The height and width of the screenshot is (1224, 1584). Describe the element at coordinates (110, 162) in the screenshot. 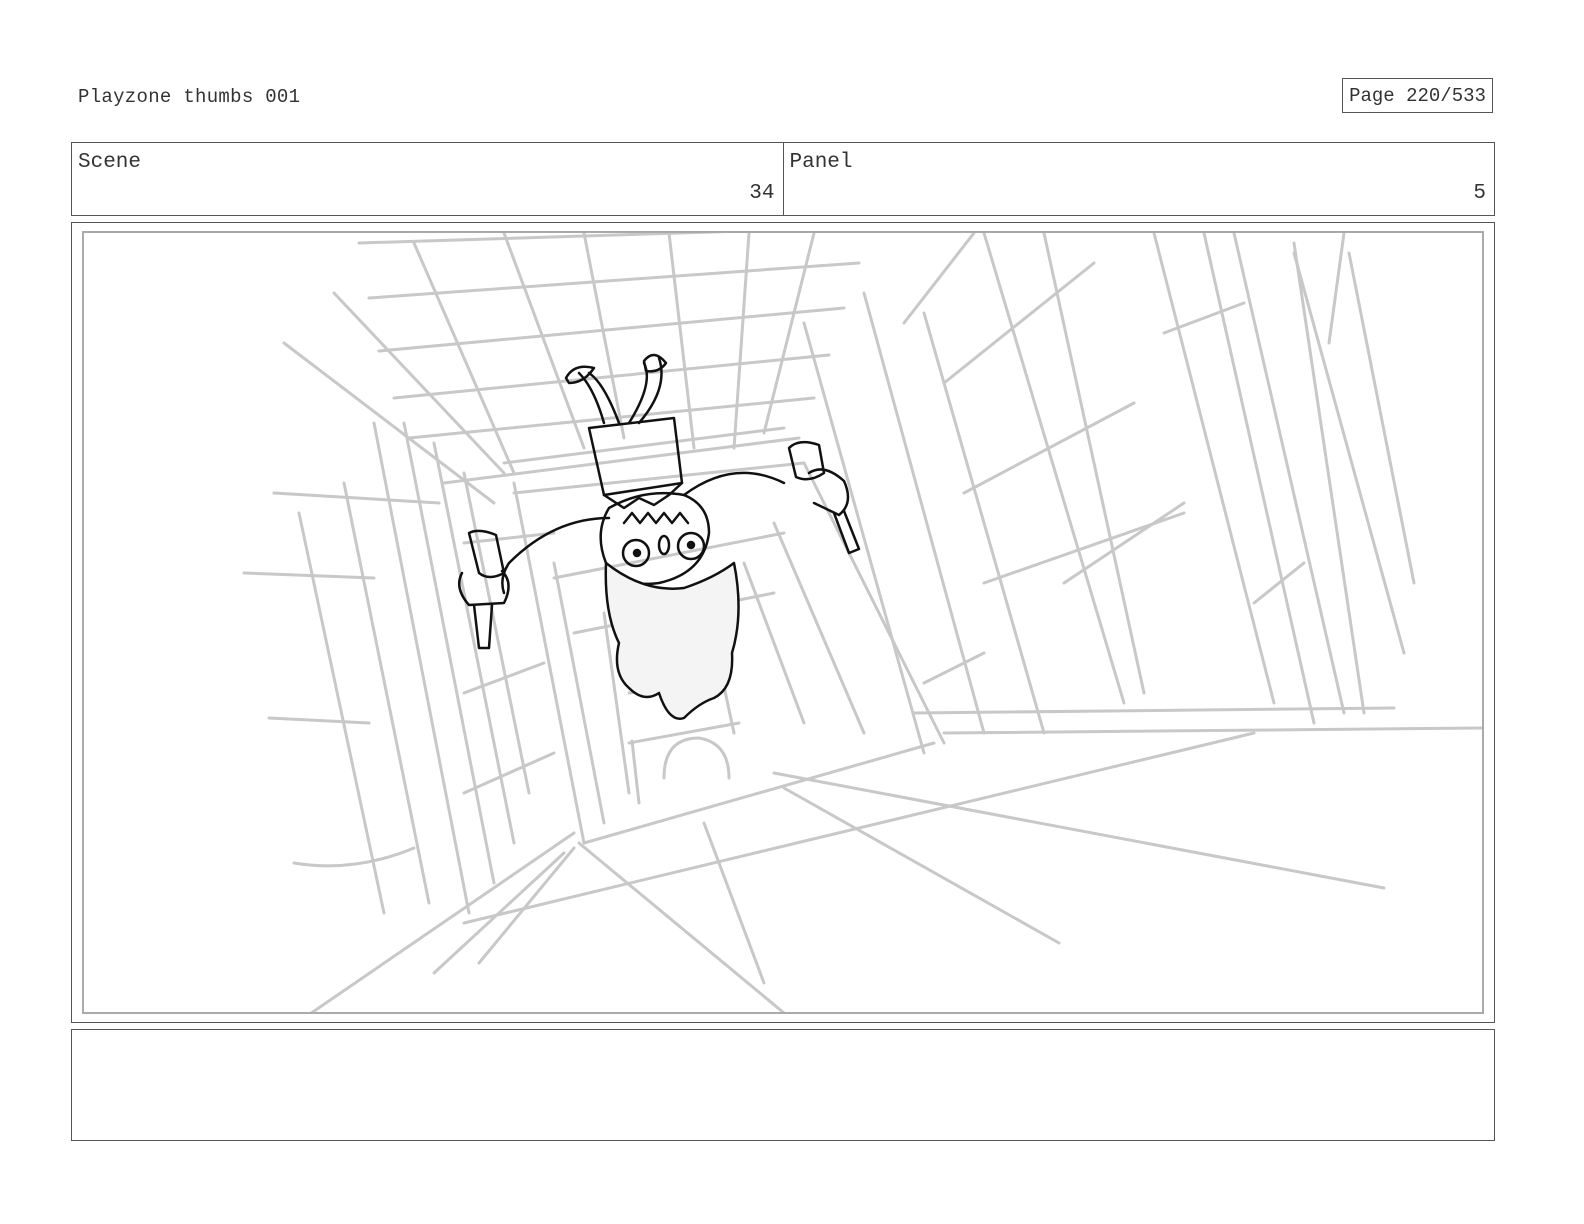

I see `scene-label: Scene` at that location.